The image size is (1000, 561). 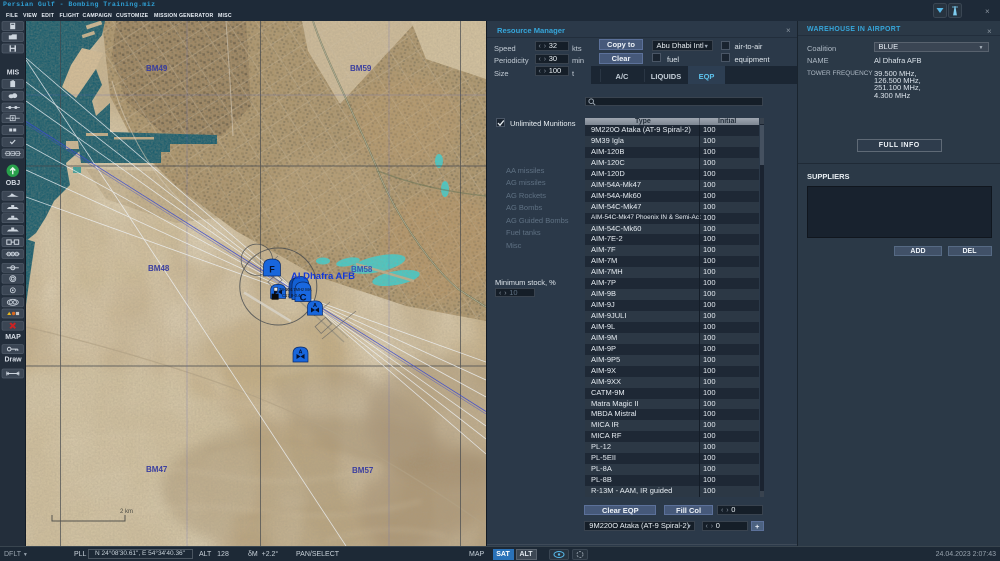 What do you see at coordinates (157, 469) in the screenshot?
I see `svg-text: BM47` at bounding box center [157, 469].